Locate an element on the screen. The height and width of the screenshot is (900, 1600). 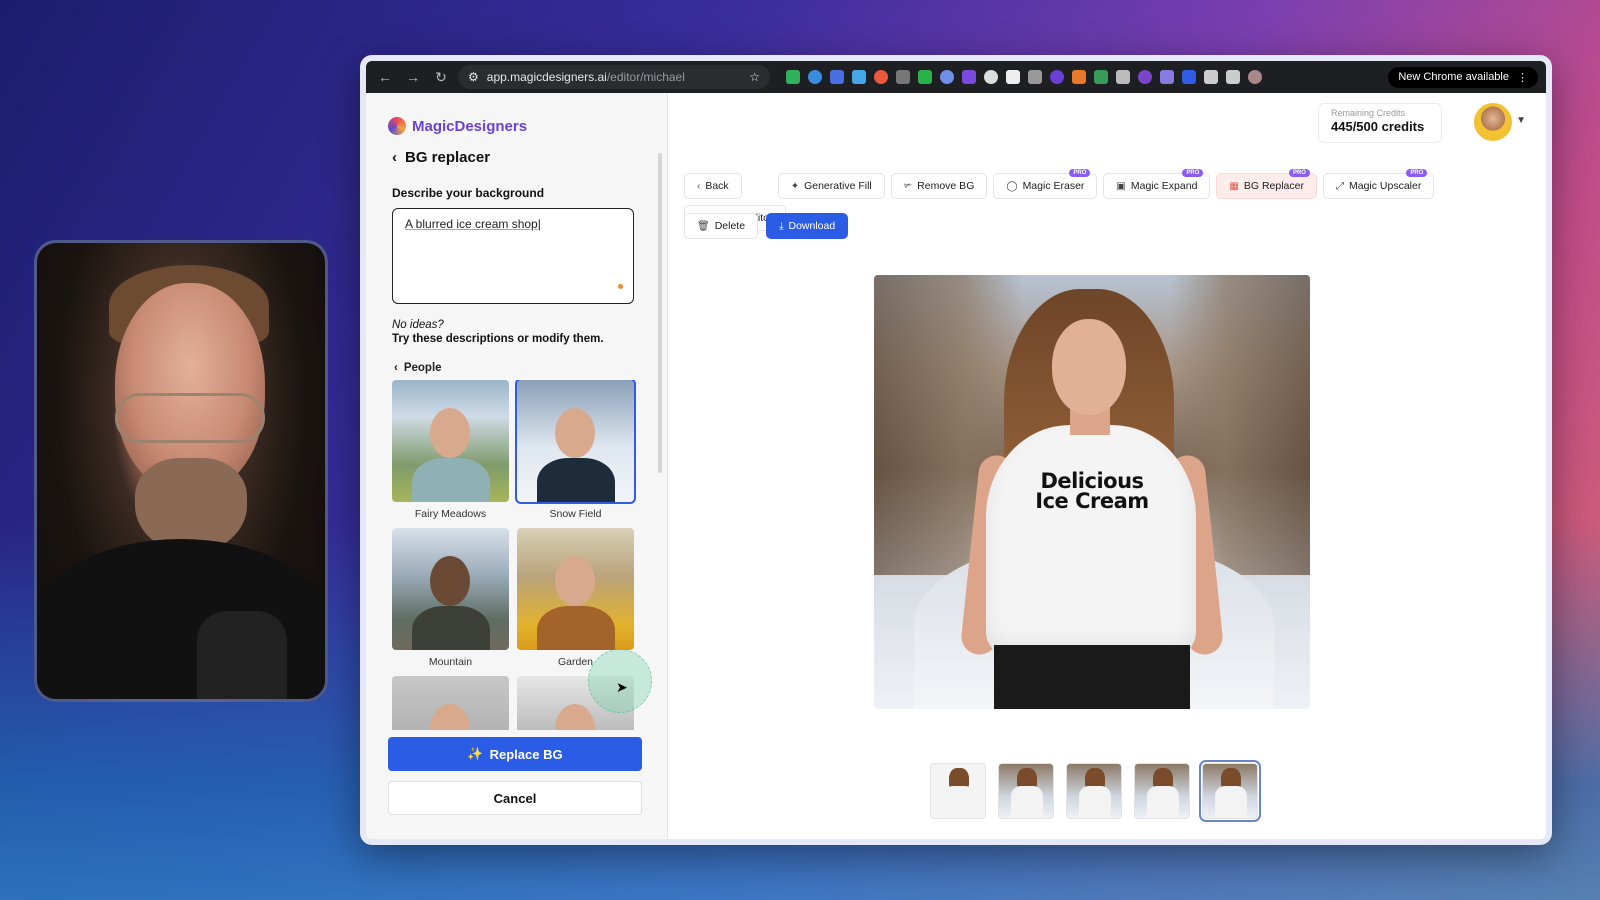
preset-label: Fairy Meadows is located at coordinates (450, 514).